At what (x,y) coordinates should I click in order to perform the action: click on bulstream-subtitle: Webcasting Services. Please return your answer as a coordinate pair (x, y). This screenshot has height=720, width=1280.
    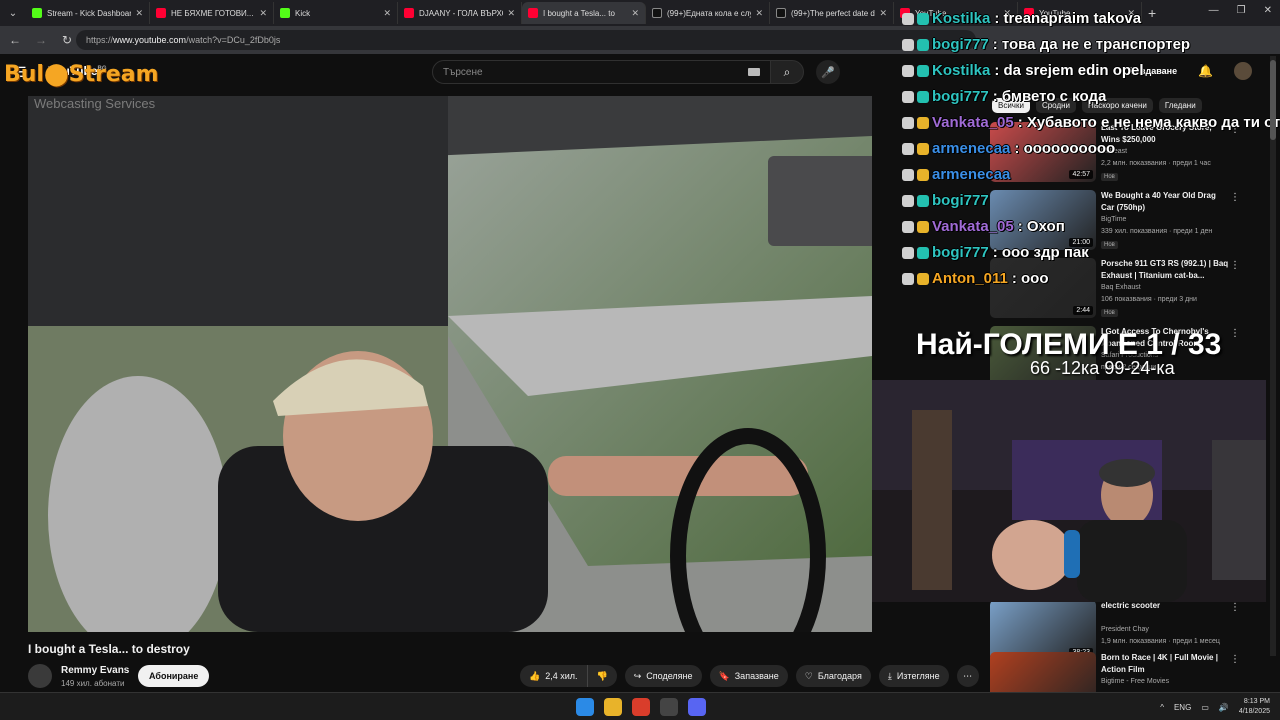
    Looking at the image, I should click on (95, 103).